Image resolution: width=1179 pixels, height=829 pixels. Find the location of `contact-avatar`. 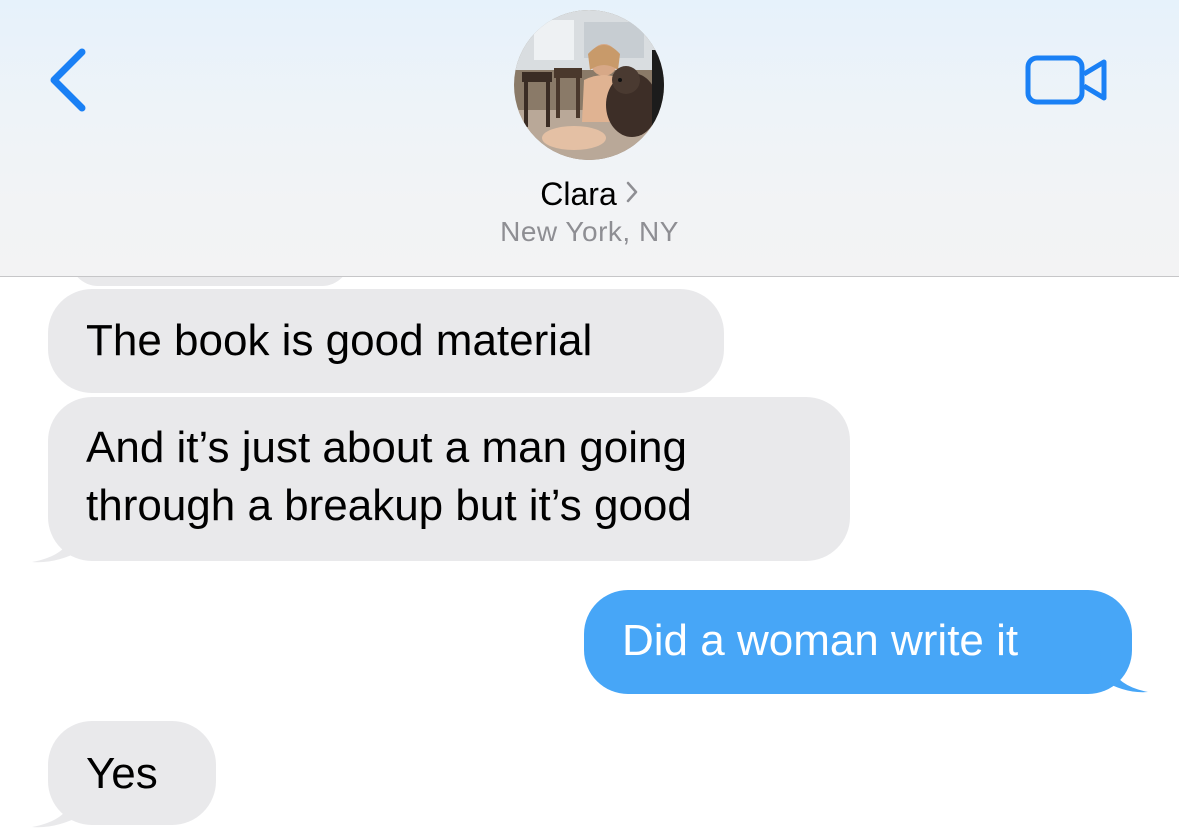

contact-avatar is located at coordinates (589, 85).